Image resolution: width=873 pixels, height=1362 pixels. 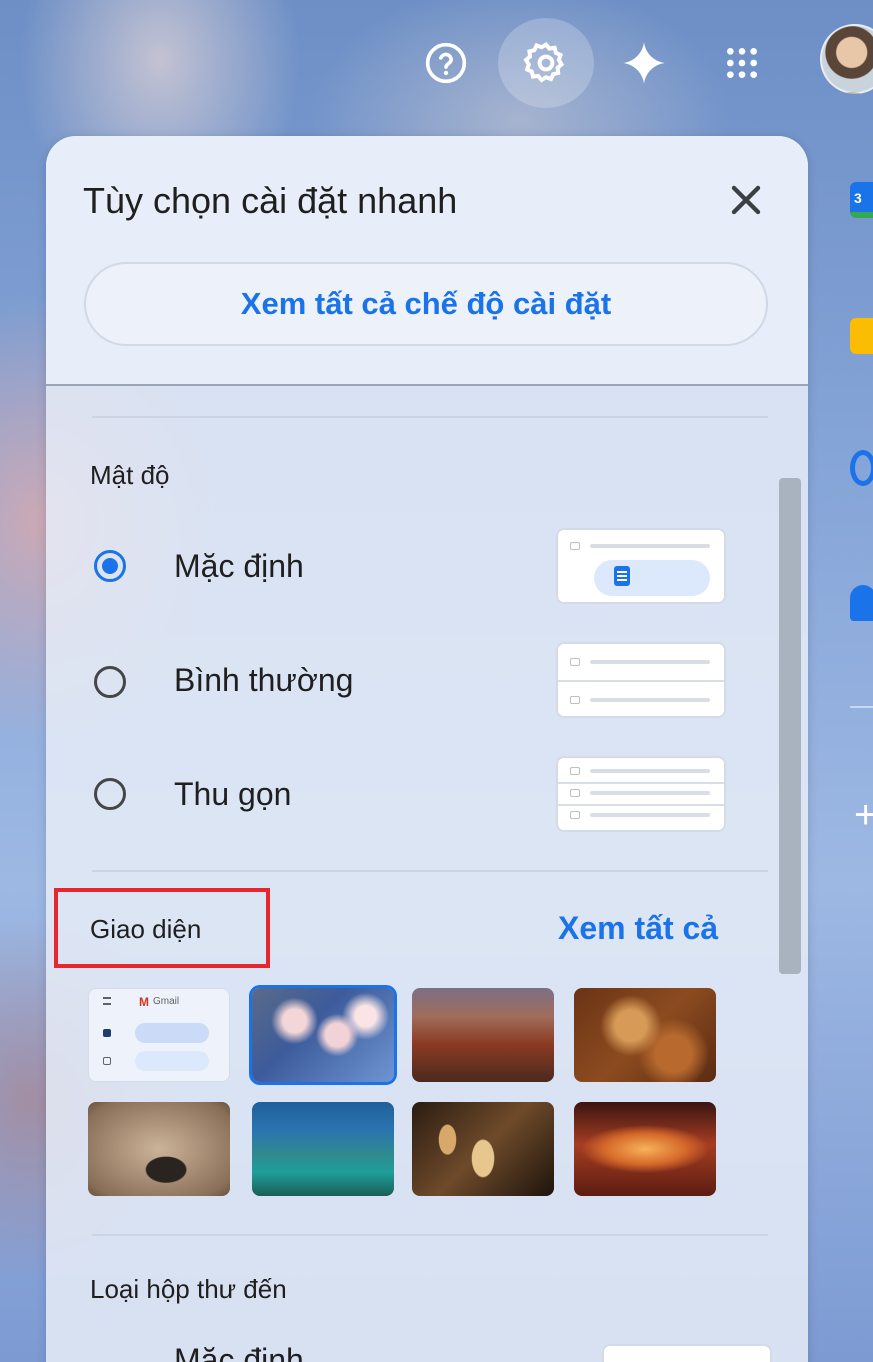 What do you see at coordinates (159, 1035) in the screenshot?
I see `theme-default-thumbnail: M Gmail` at bounding box center [159, 1035].